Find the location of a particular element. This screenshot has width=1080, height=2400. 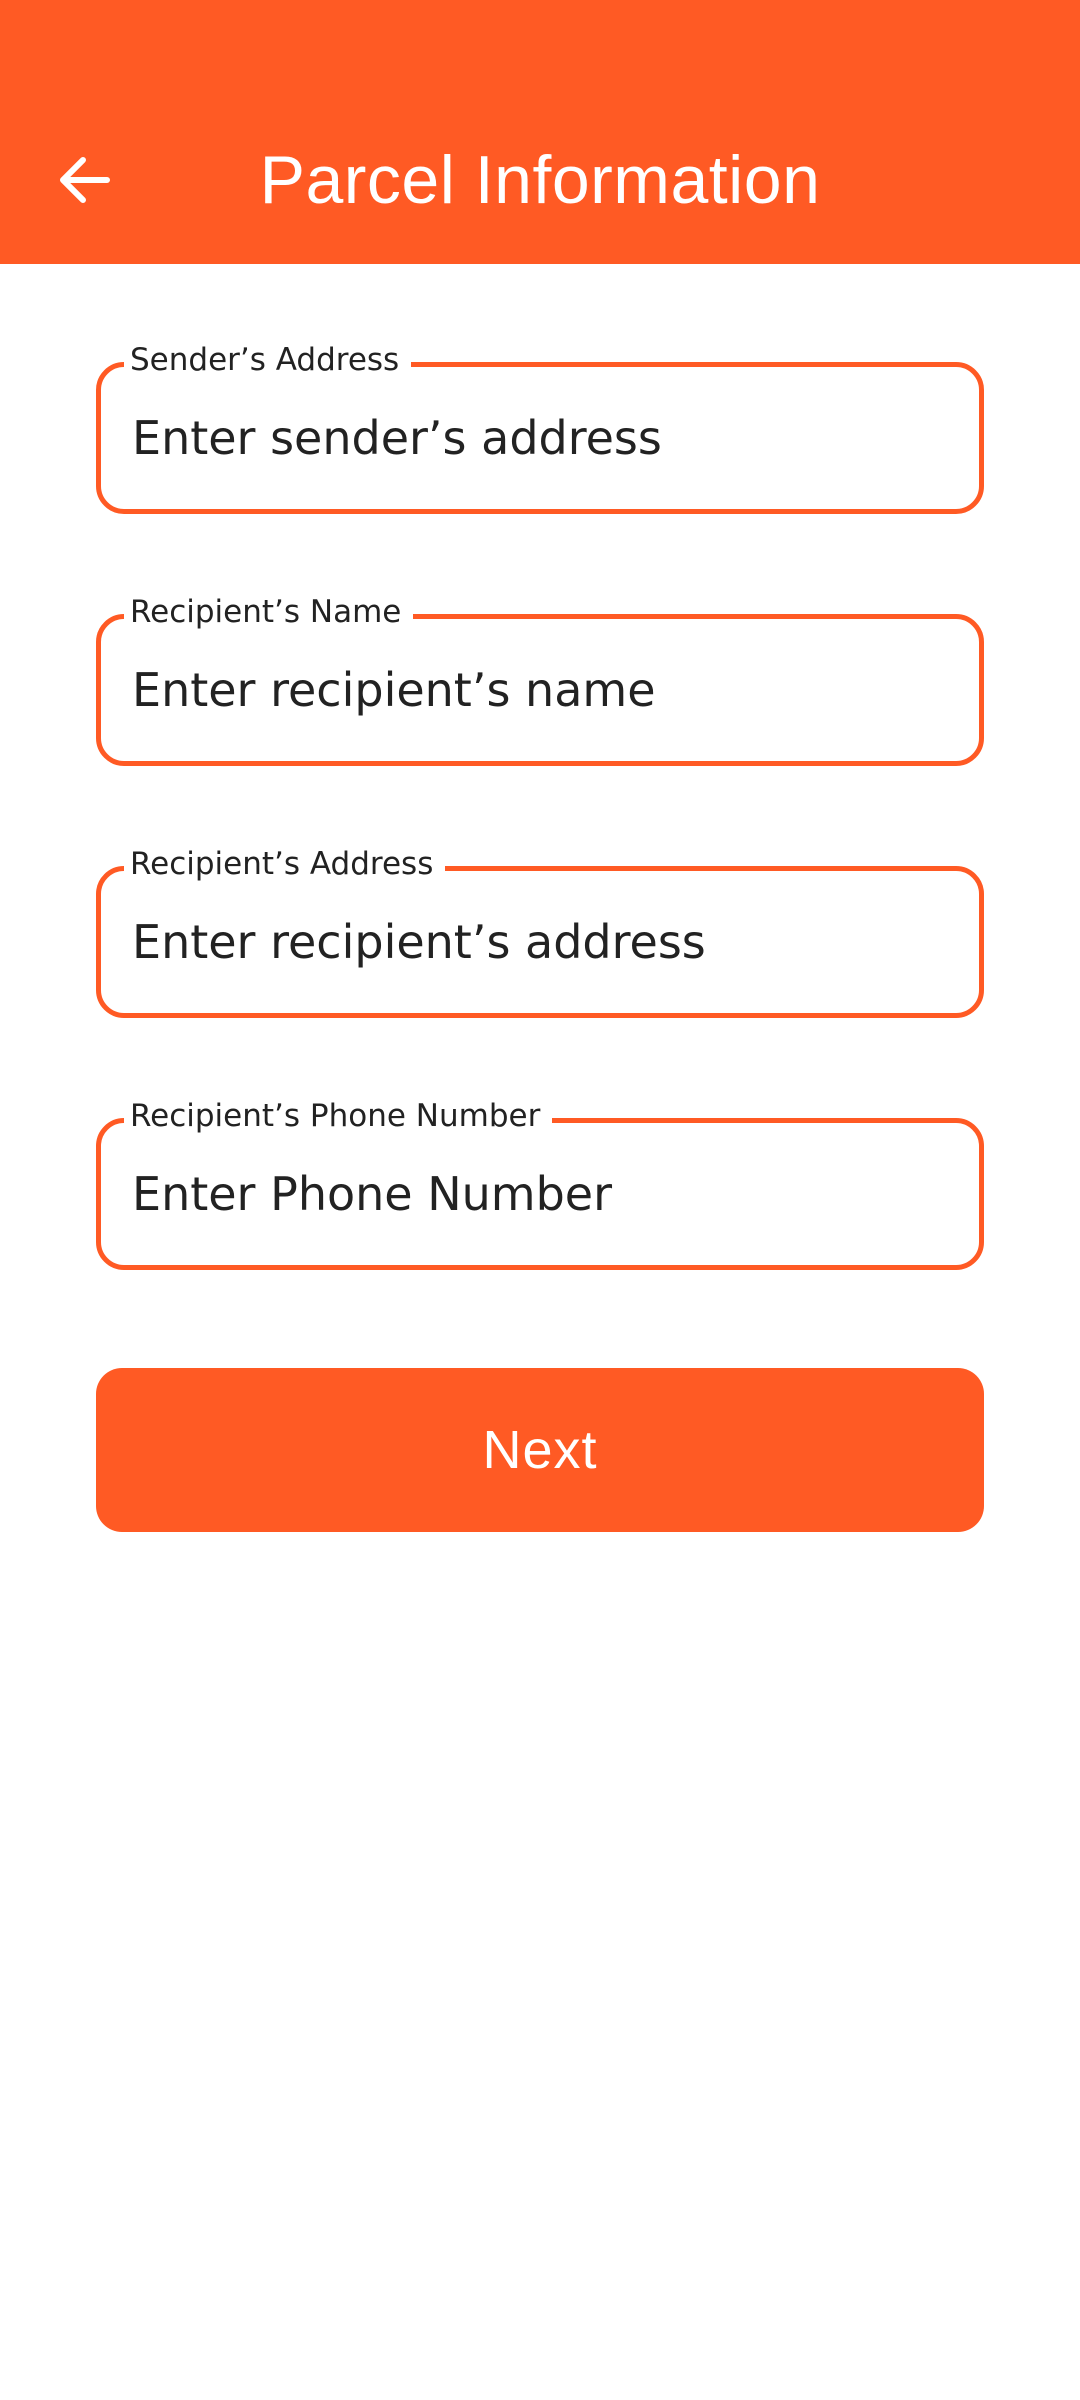

recipients-address-field: Recipient’s Address is located at coordinates (540, 931).